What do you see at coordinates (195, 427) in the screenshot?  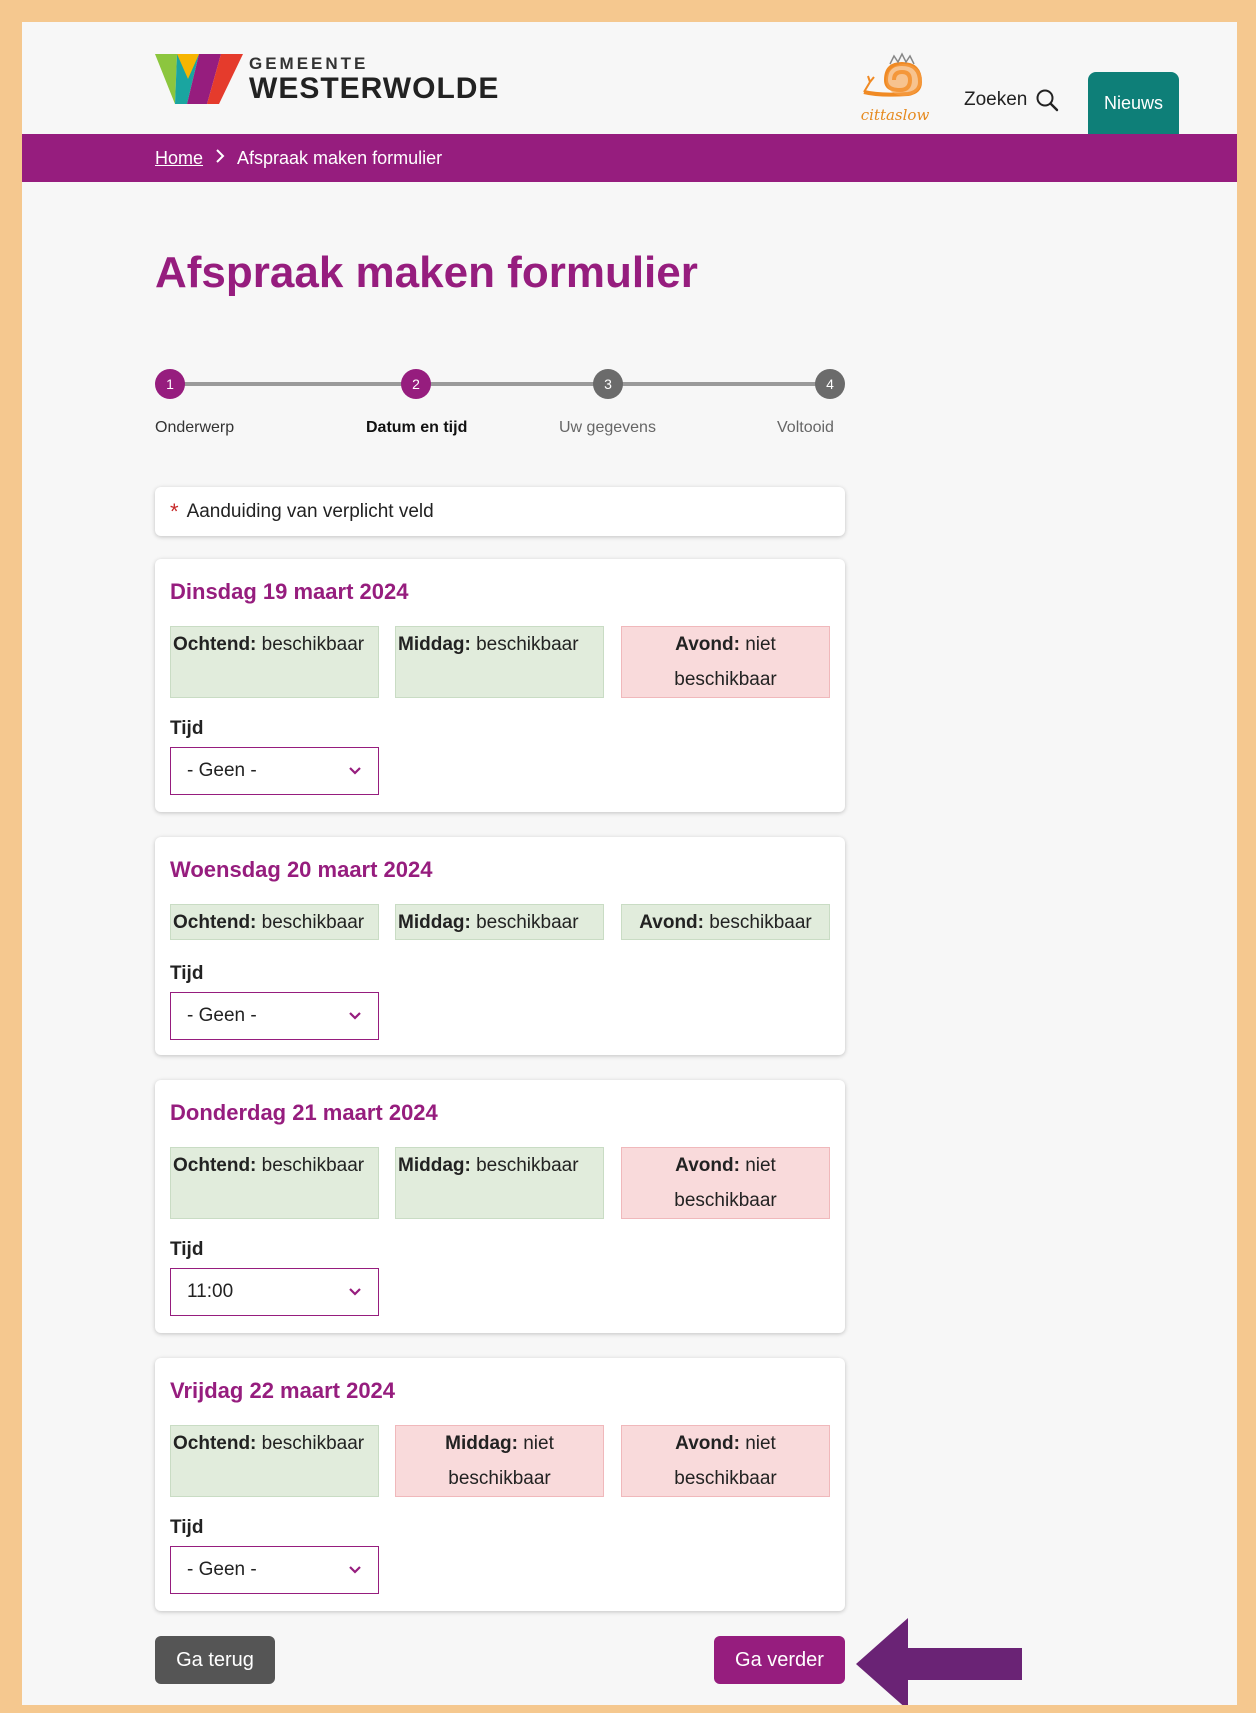 I see `step-1-label: Onderwerp` at bounding box center [195, 427].